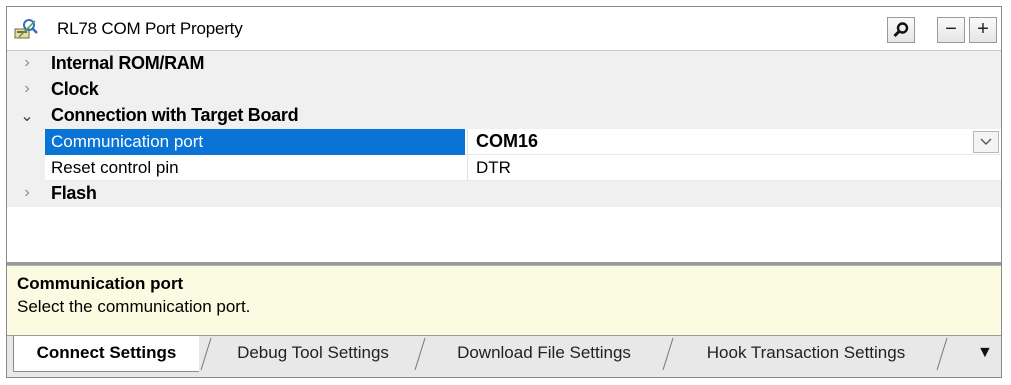 Image resolution: width=1011 pixels, height=385 pixels. Describe the element at coordinates (75, 89) in the screenshot. I see `category-label: Clock` at that location.